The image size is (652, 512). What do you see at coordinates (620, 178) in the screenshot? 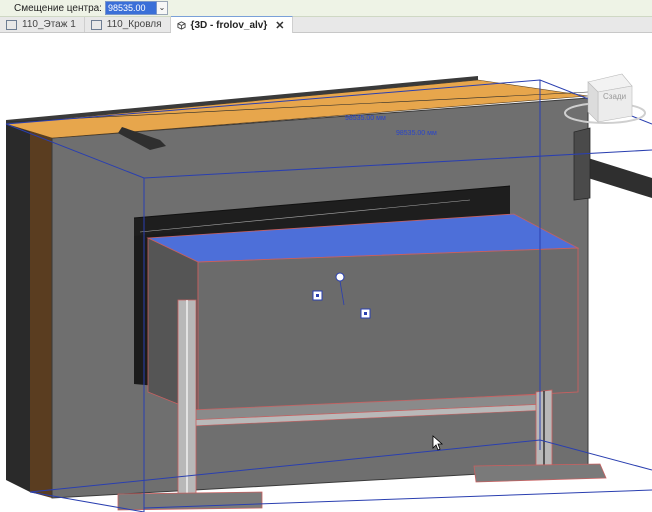
I see `hvac-duct` at bounding box center [620, 178].